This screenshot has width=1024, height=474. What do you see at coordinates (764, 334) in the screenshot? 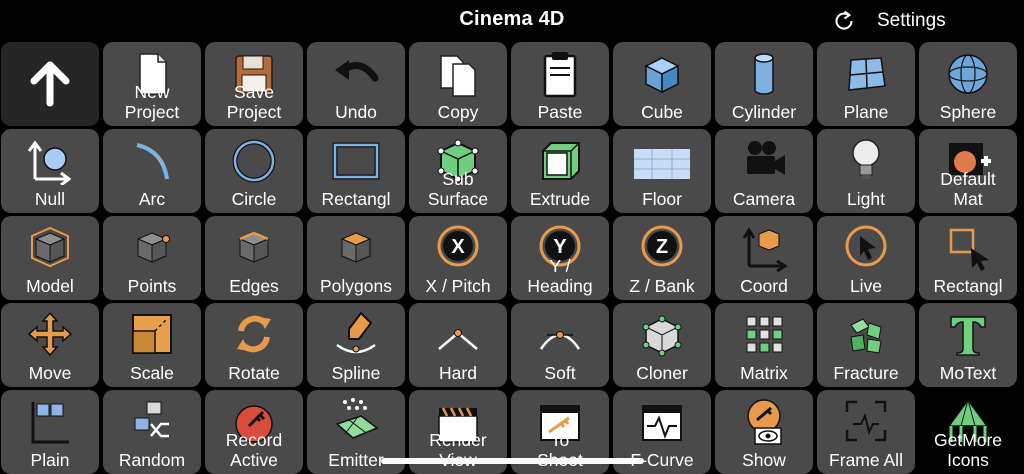
I see `matrix-icon` at bounding box center [764, 334].